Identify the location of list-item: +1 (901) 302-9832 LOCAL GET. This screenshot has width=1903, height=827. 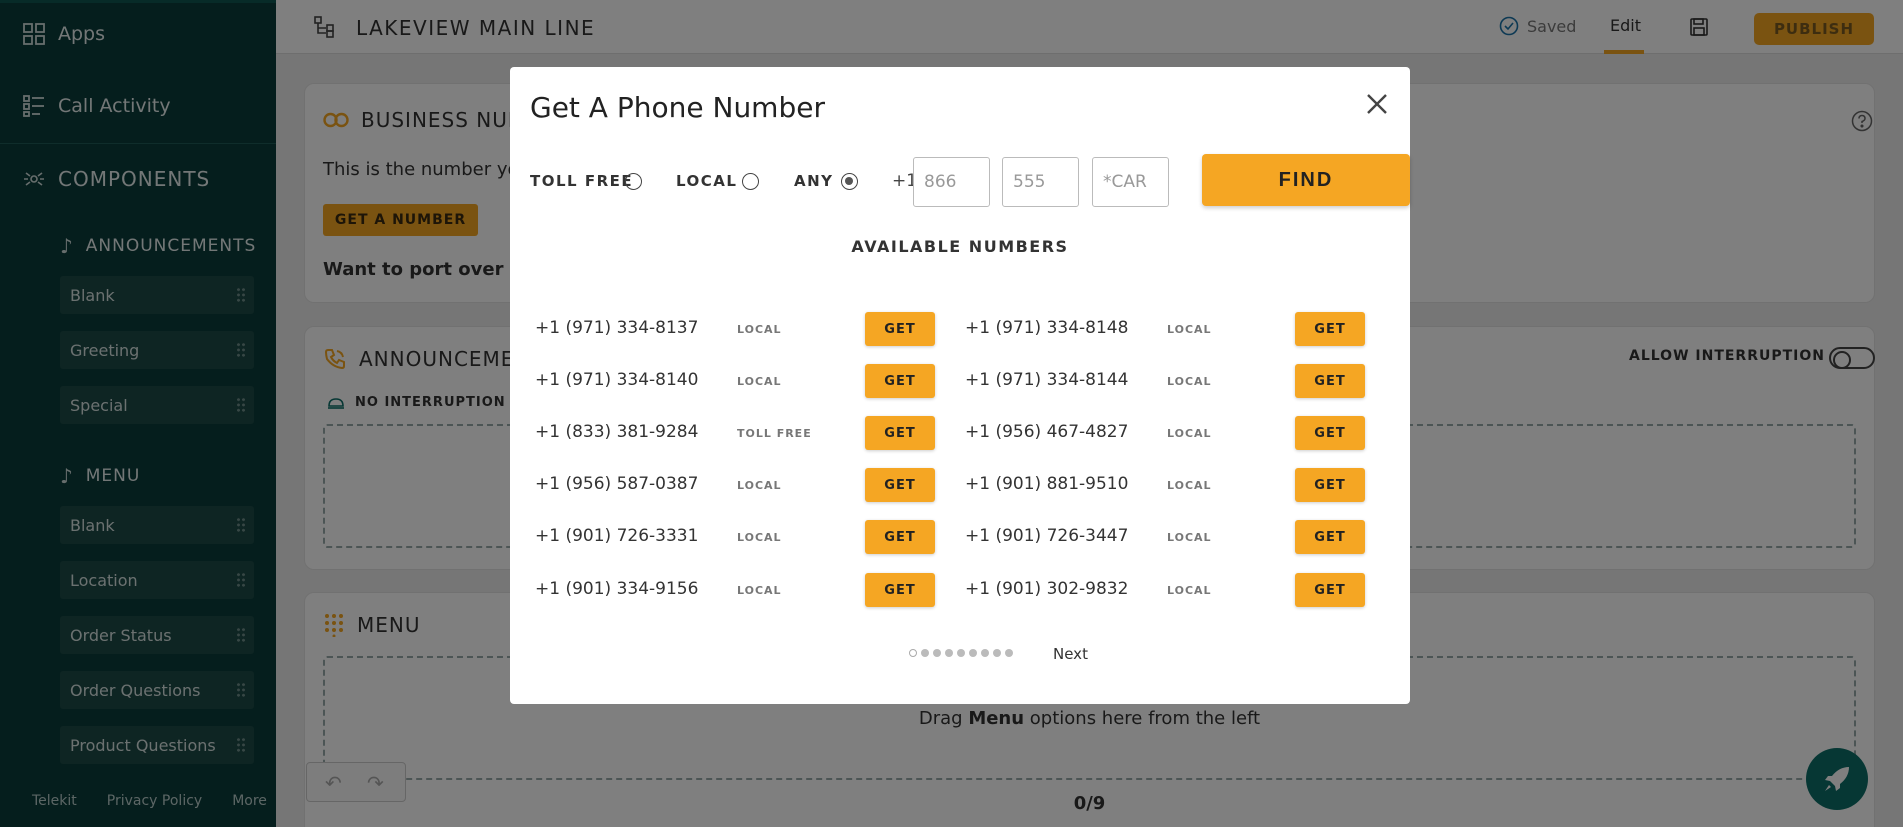
(1375, 590).